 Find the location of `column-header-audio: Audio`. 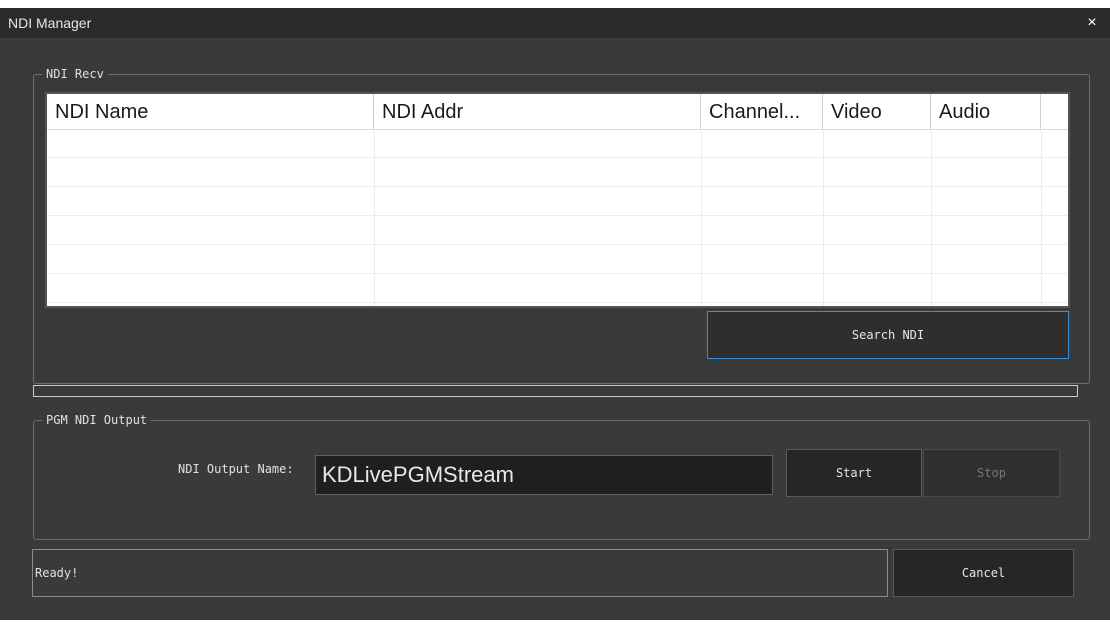

column-header-audio: Audio is located at coordinates (986, 111).